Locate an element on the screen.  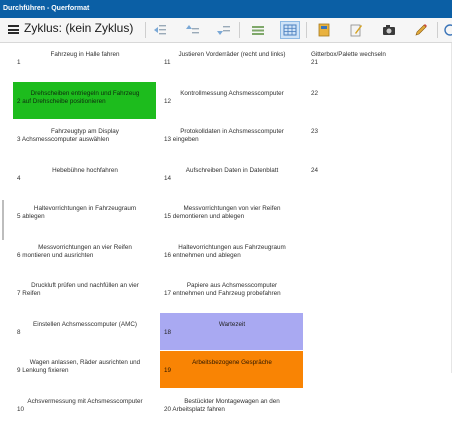
cell-number: 2 is located at coordinates (19, 101).